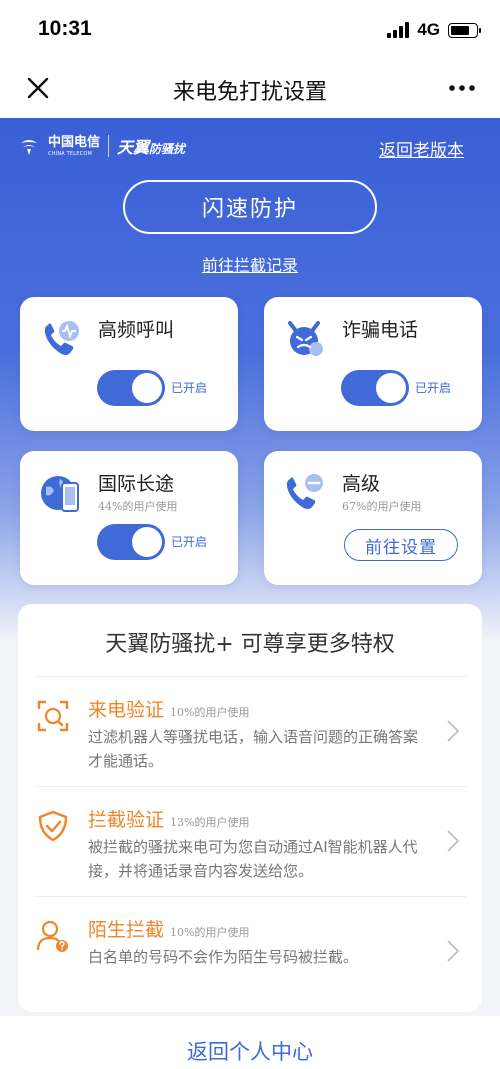 The width and height of the screenshot is (500, 1069). I want to click on perk-usage: 13%的用户使用, so click(210, 822).